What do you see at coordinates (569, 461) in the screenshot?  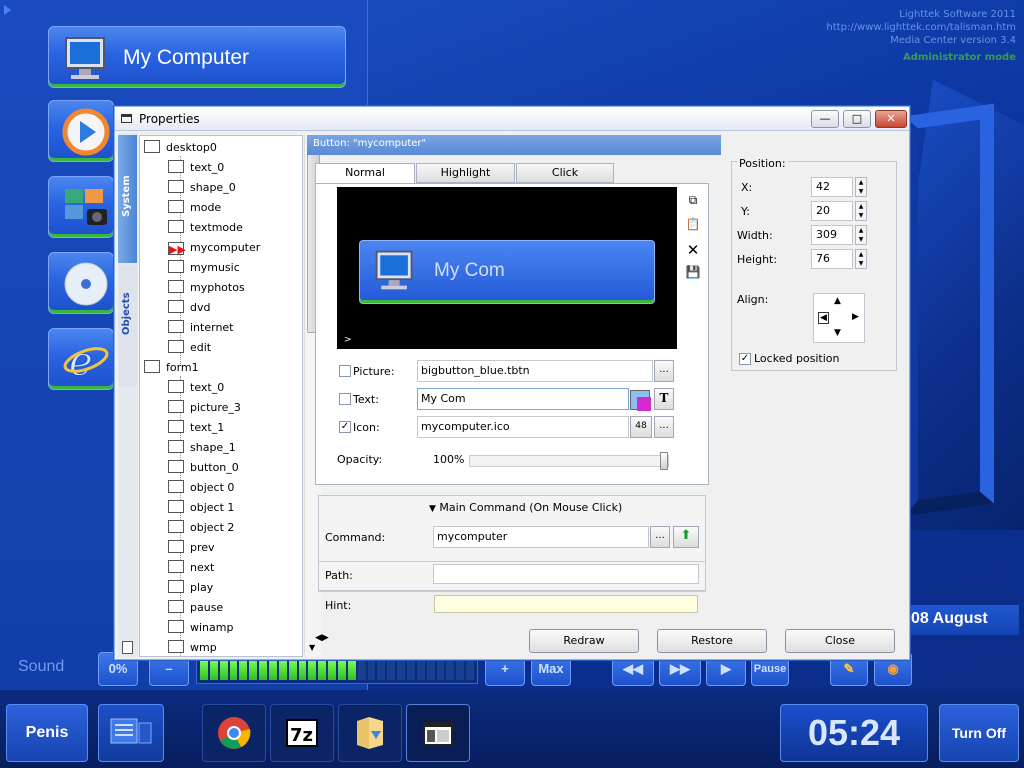 I see `opacity-slider` at bounding box center [569, 461].